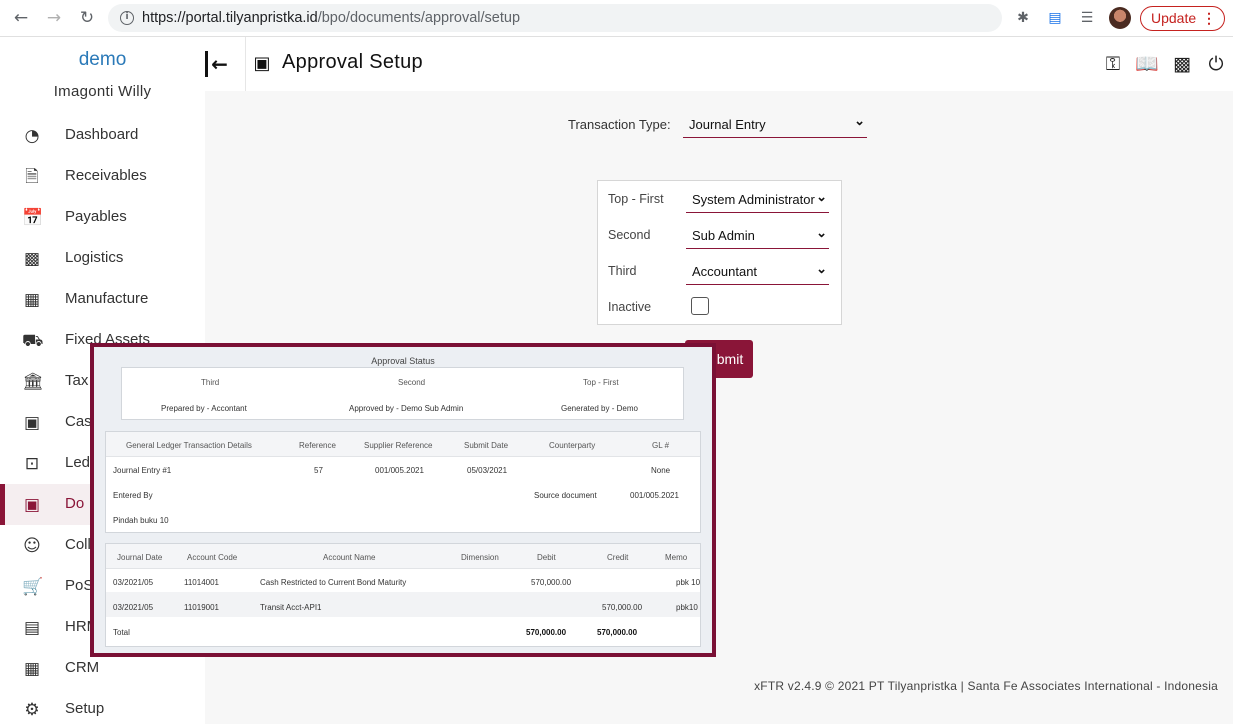  Describe the element at coordinates (775, 124) in the screenshot. I see `transaction-type-select: Journal Entry ⌄` at that location.